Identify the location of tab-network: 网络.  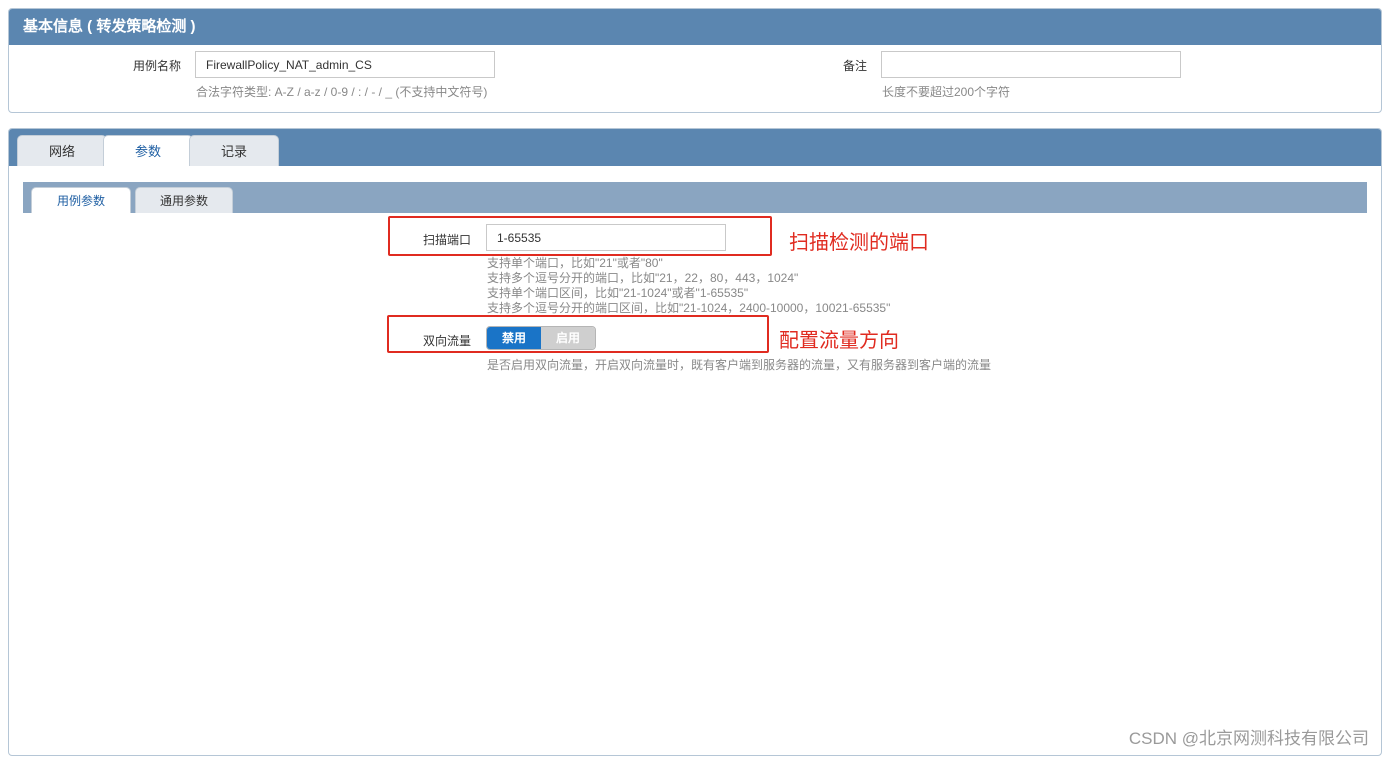
(62, 150).